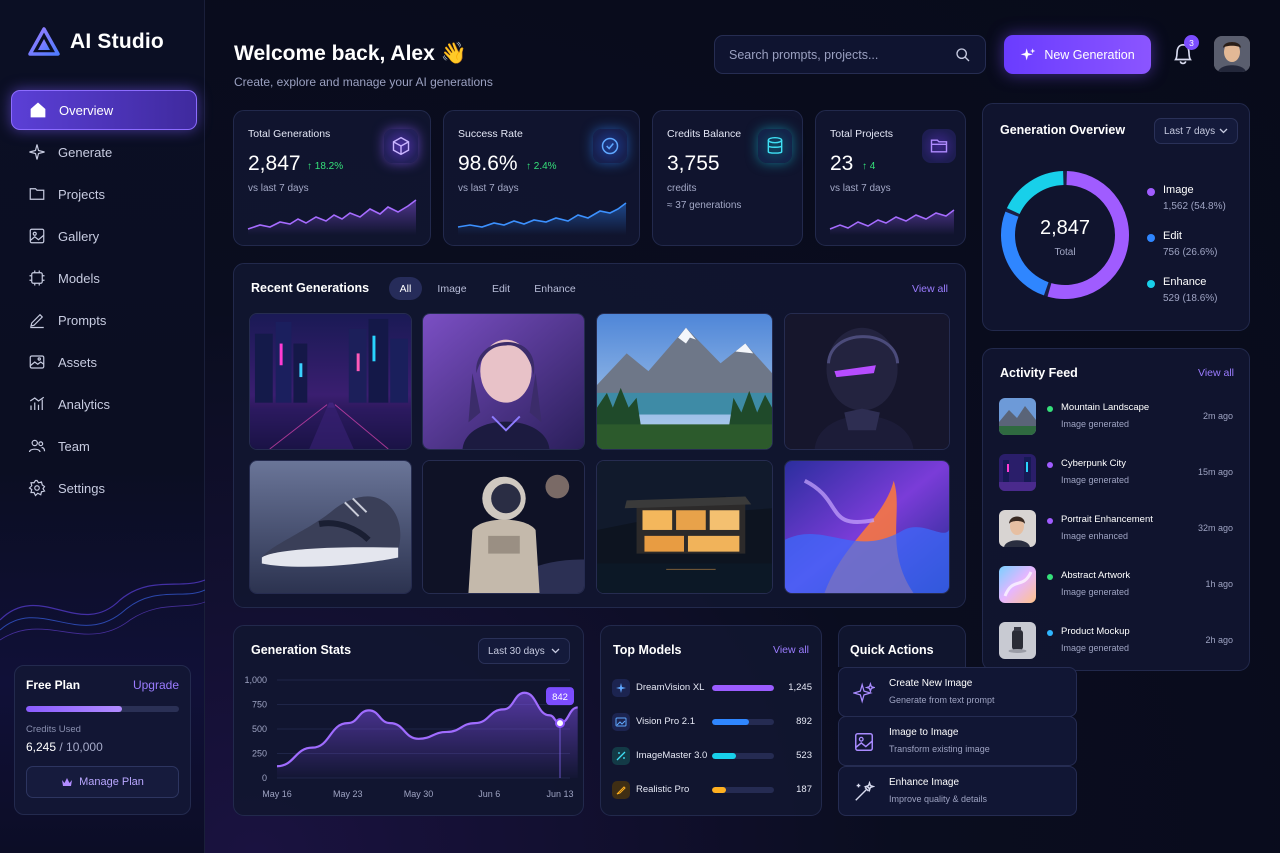 The height and width of the screenshot is (853, 1280). Describe the element at coordinates (555, 288) in the screenshot. I see `filter-enhance: Enhance` at that location.